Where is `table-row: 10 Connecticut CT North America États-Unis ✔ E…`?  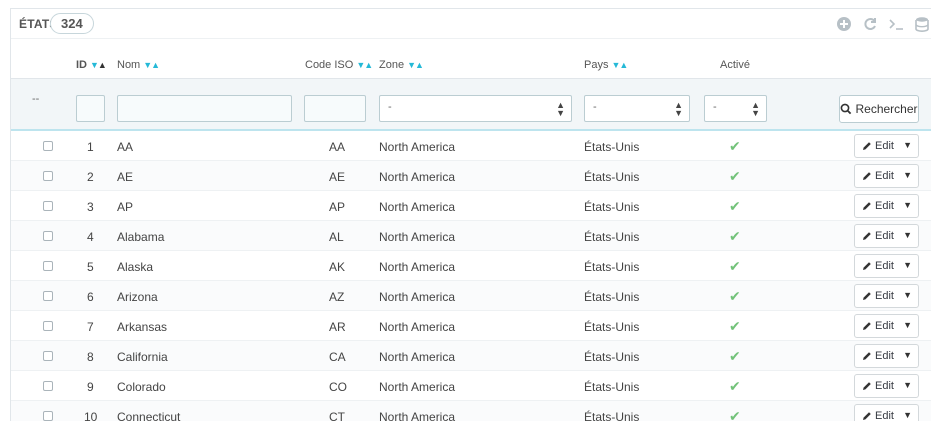
table-row: 10 Connecticut CT North America États-Unis ✔ E… is located at coordinates (471, 411).